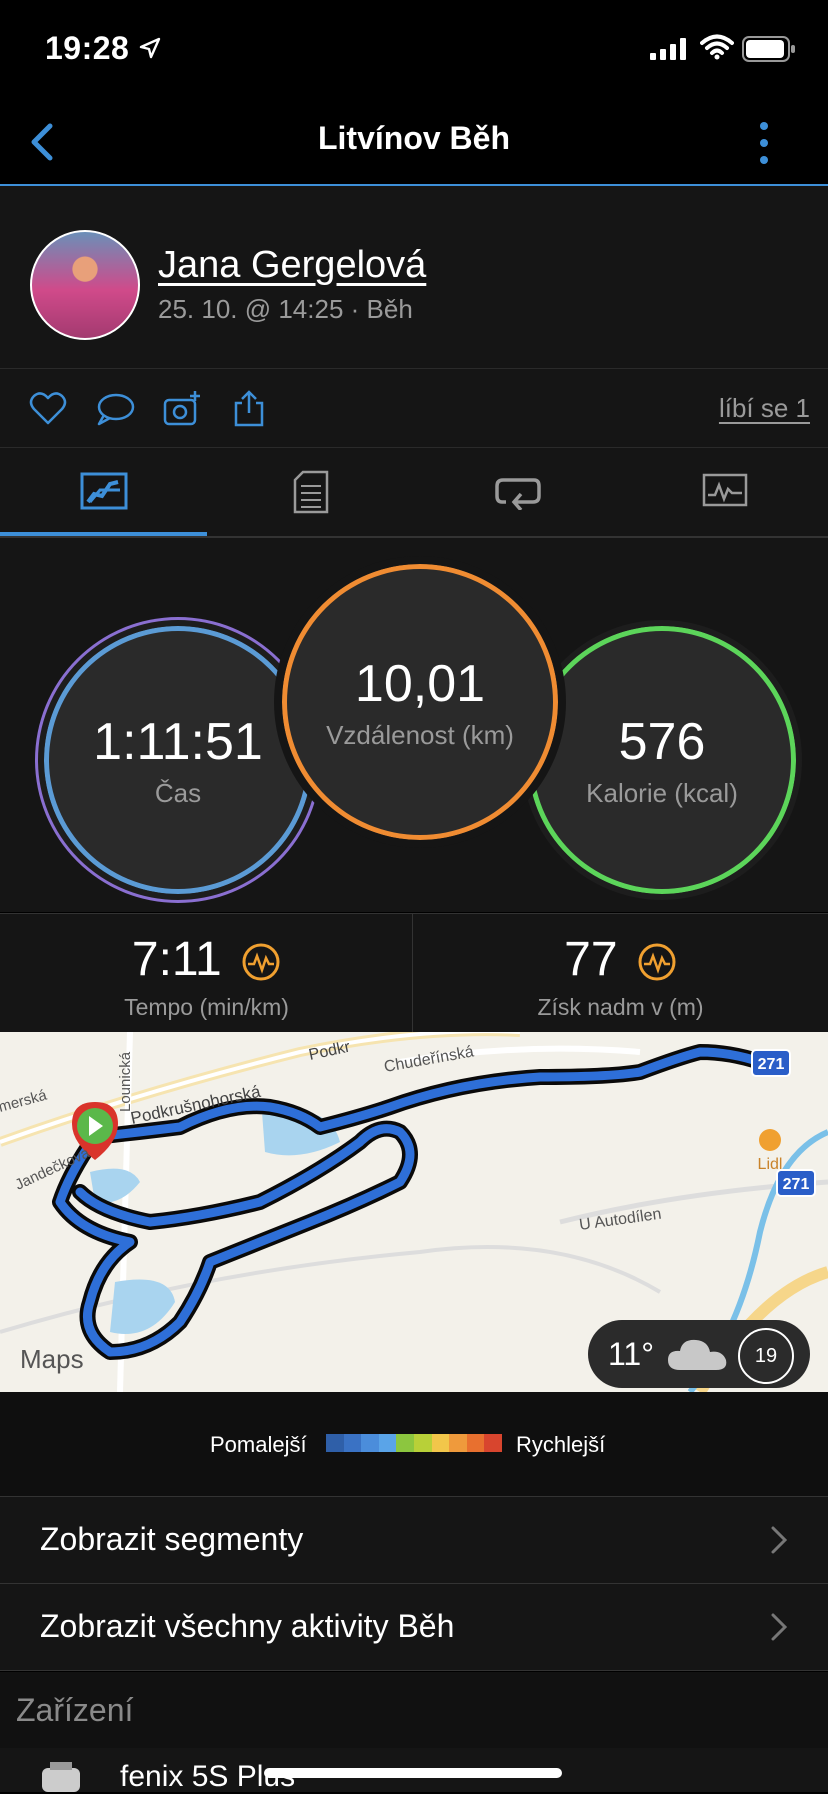 The height and width of the screenshot is (1794, 828). What do you see at coordinates (414, 50) in the screenshot?
I see `status-bar: 19:28` at bounding box center [414, 50].